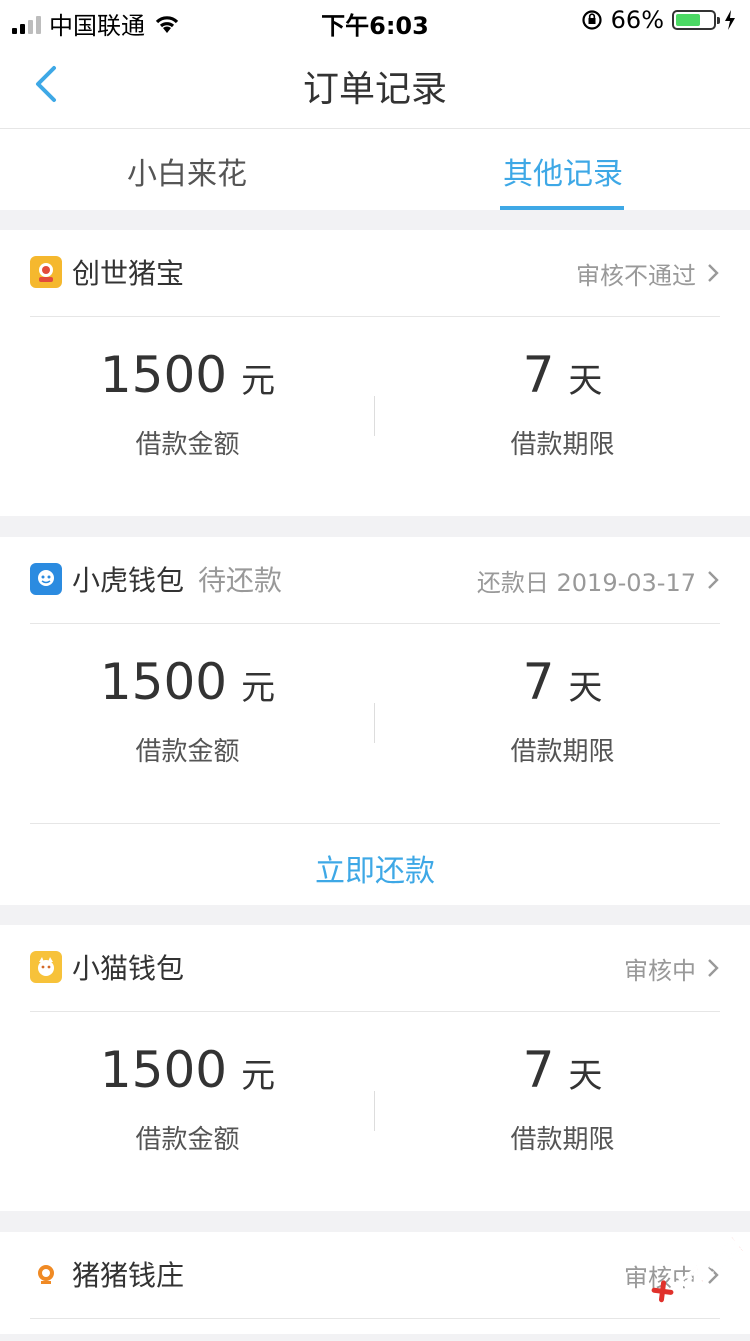 This screenshot has height=1341, width=750. I want to click on nav-bar: 订单记录, so click(375, 84).